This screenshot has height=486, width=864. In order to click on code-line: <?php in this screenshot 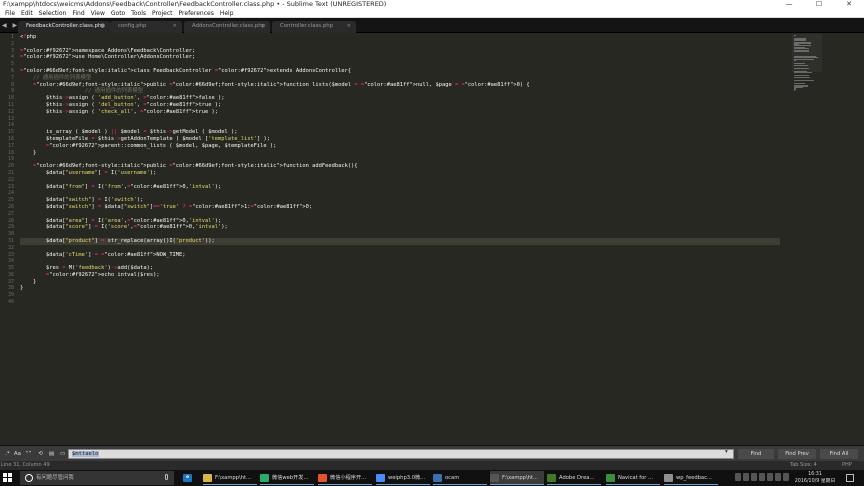, I will do `click(400, 37)`.